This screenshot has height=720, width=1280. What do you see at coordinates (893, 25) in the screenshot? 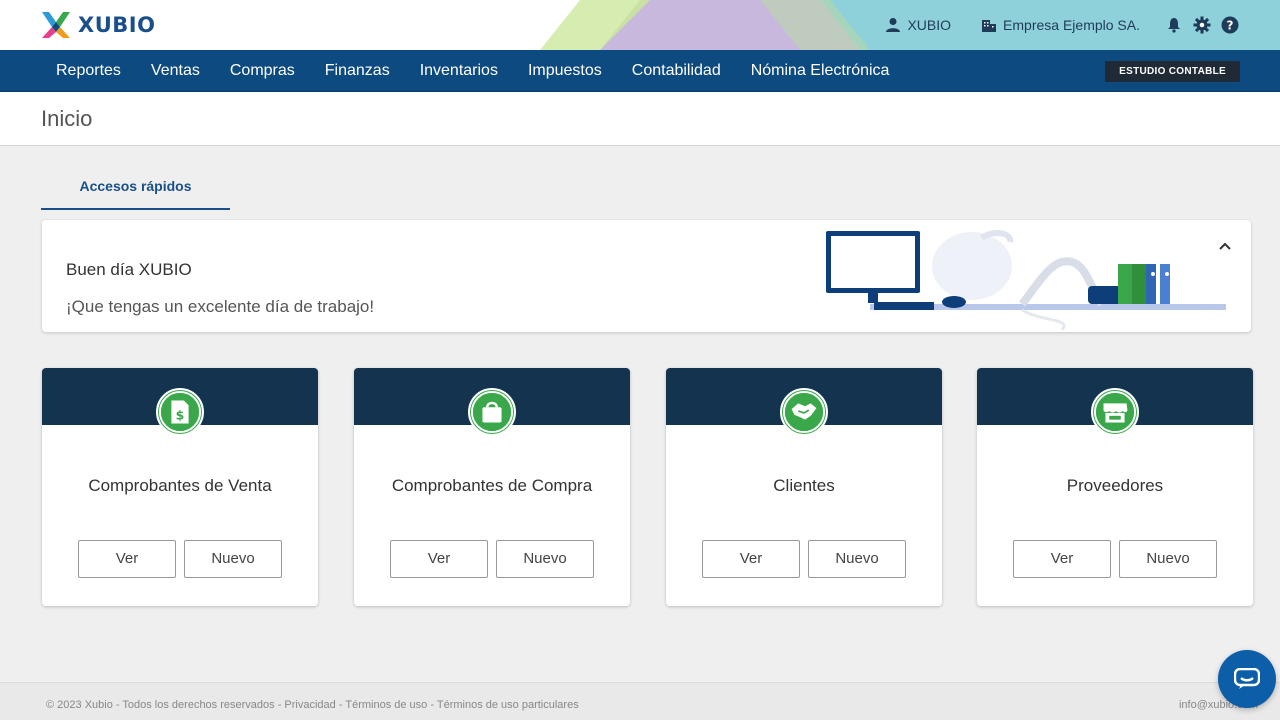
I see `user-icon` at bounding box center [893, 25].